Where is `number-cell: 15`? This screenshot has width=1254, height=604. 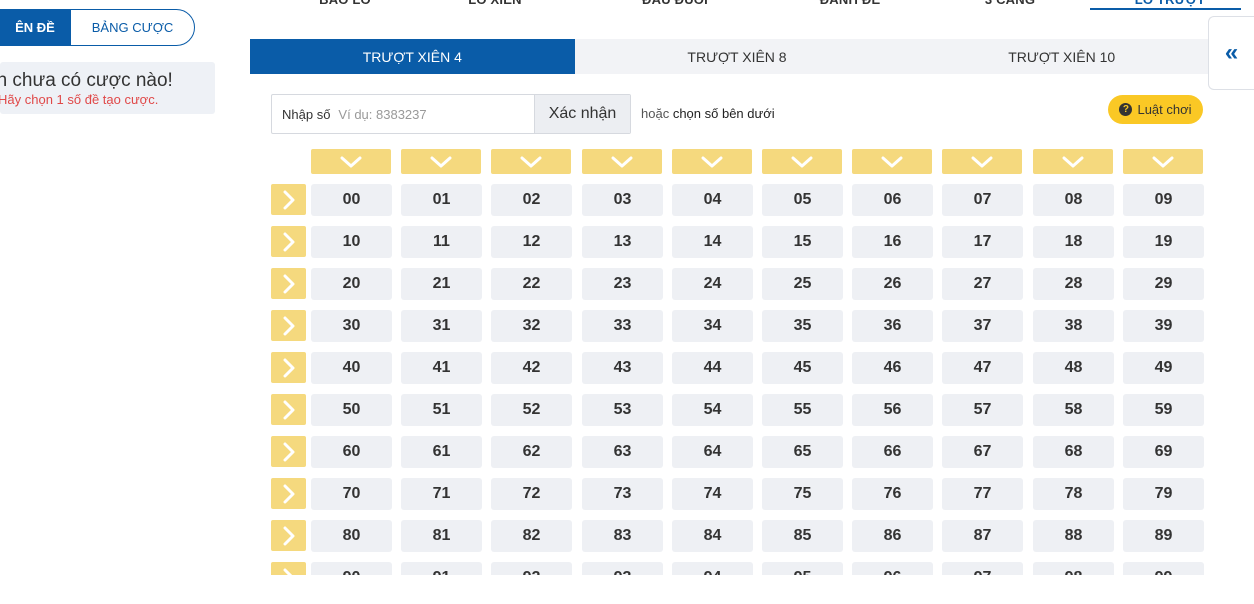 number-cell: 15 is located at coordinates (802, 242).